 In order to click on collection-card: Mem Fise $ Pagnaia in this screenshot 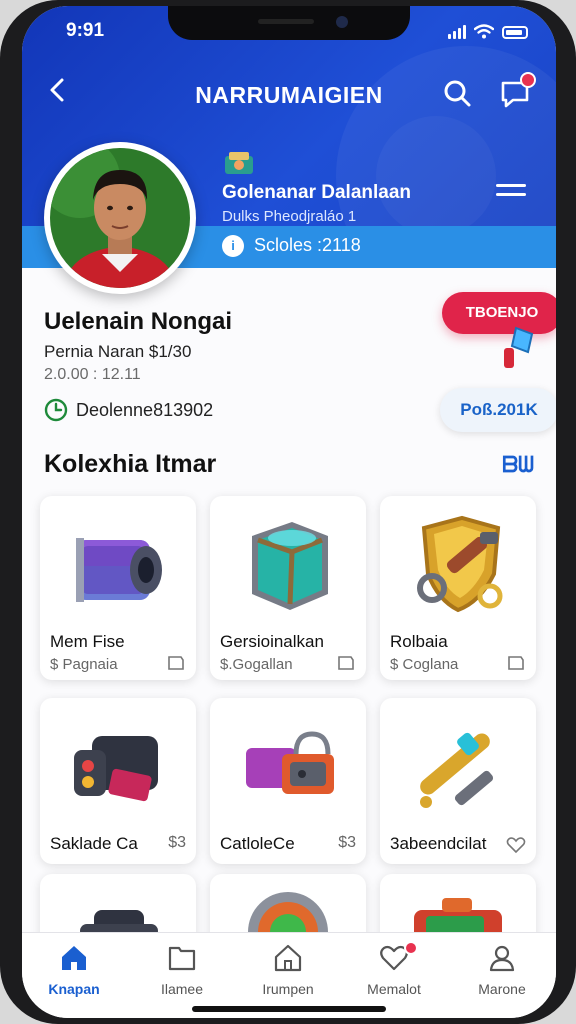, I will do `click(118, 588)`.